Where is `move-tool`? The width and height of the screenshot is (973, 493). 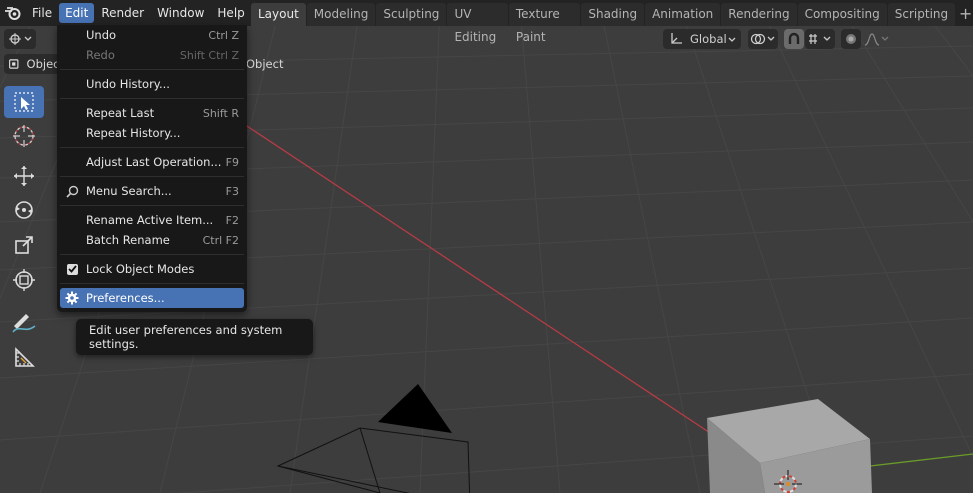 move-tool is located at coordinates (24, 176).